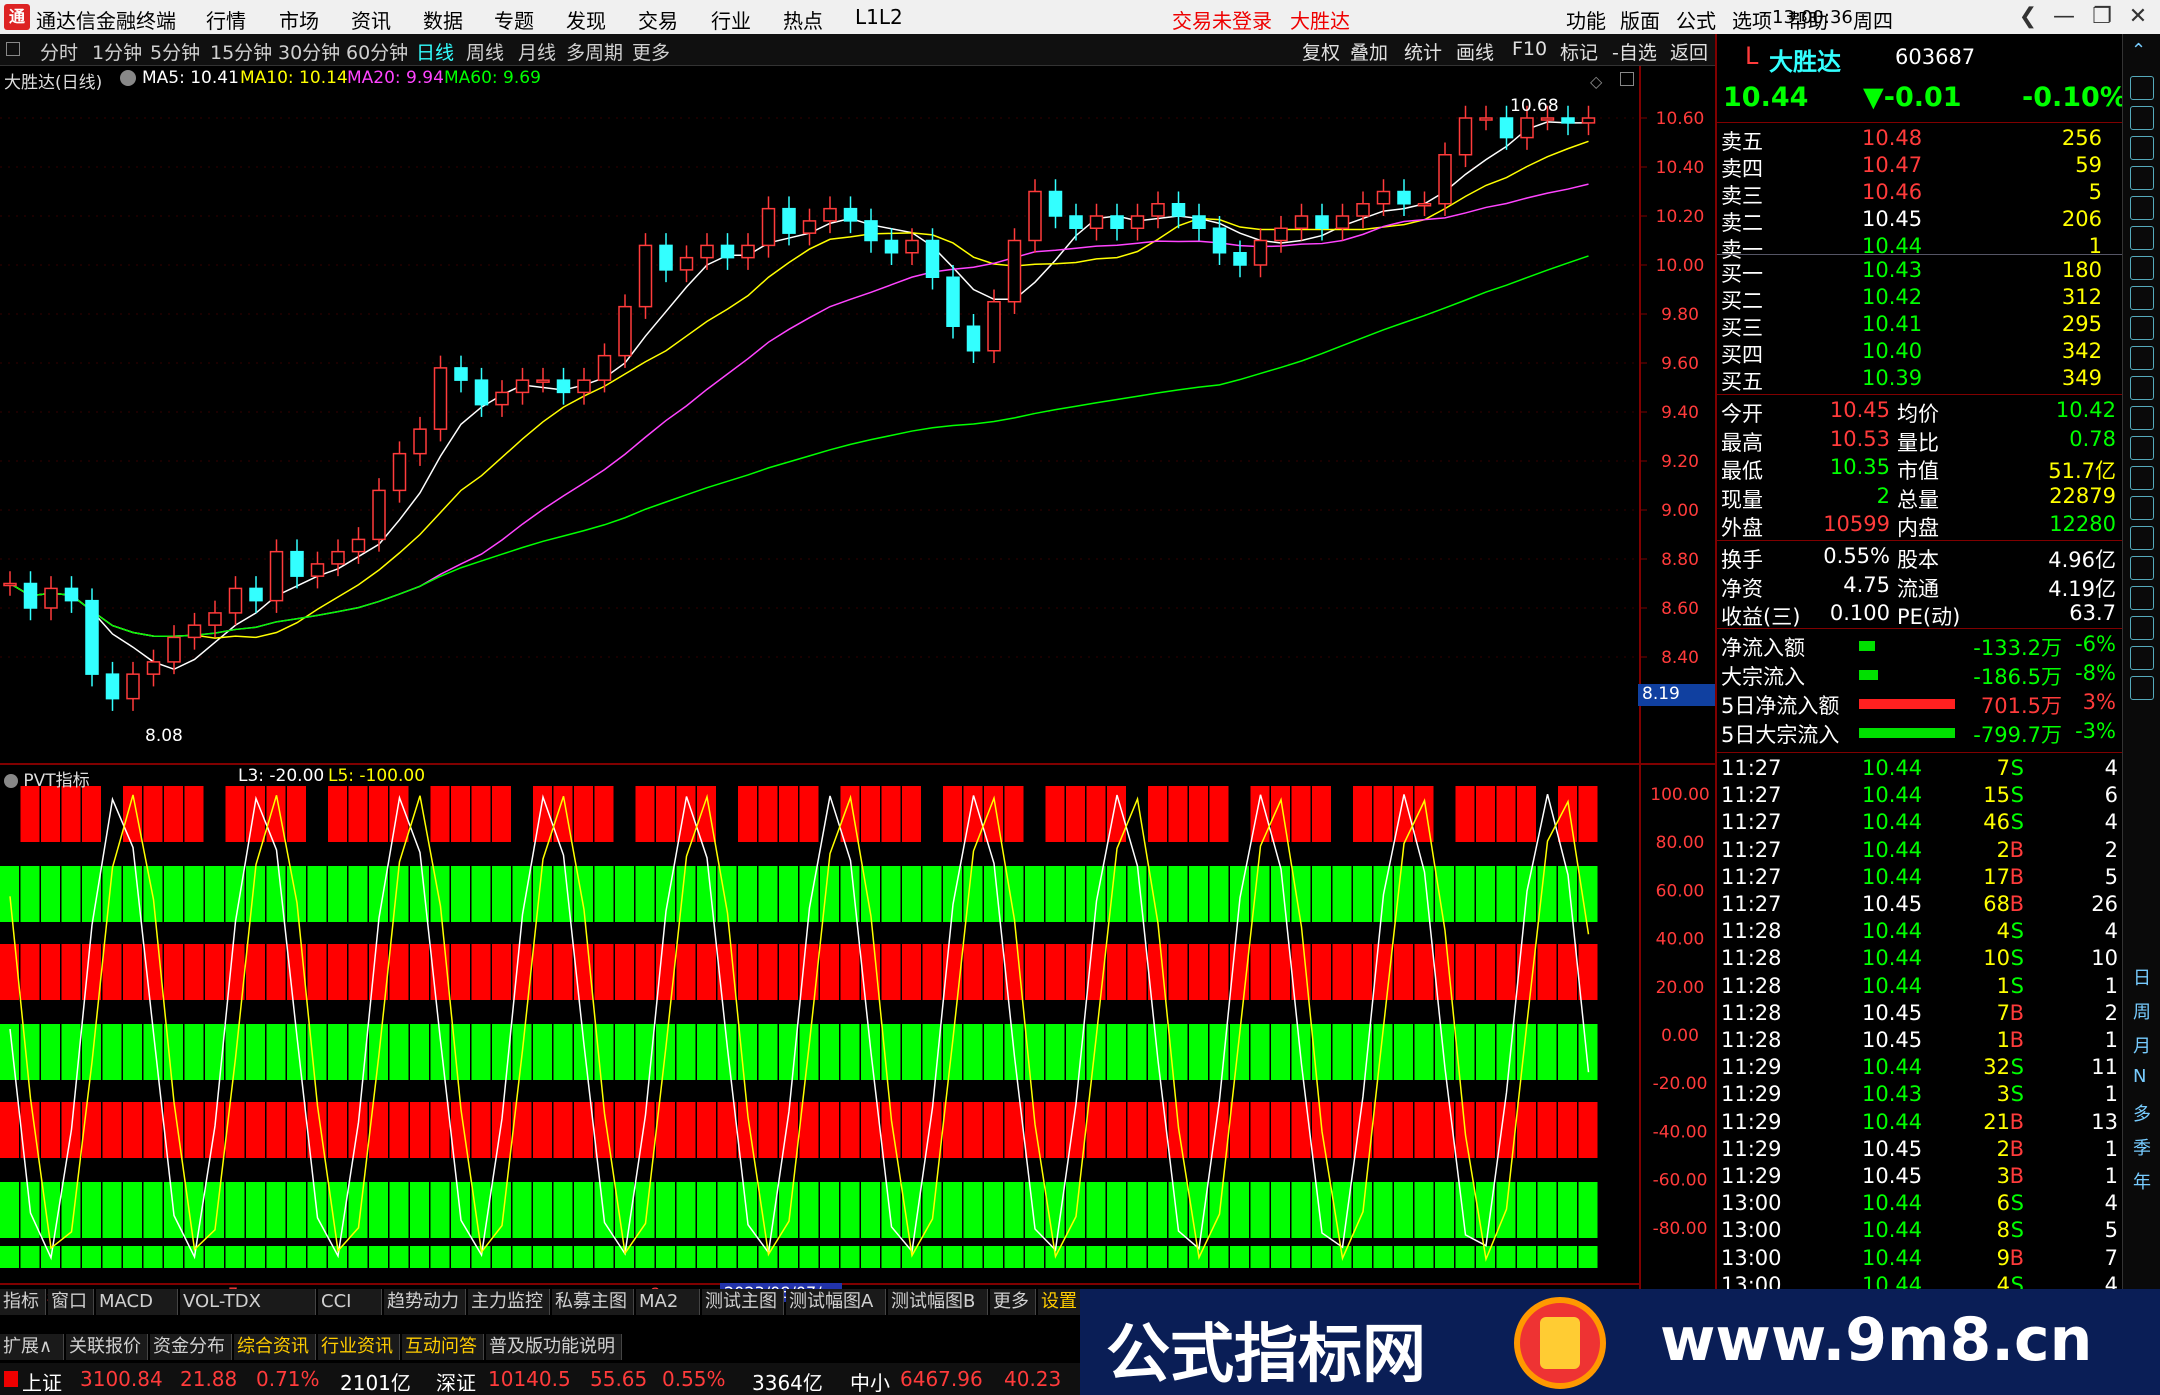 This screenshot has width=2160, height=1395. What do you see at coordinates (1680, 988) in the screenshot?
I see `indicator-tick: 20.00` at bounding box center [1680, 988].